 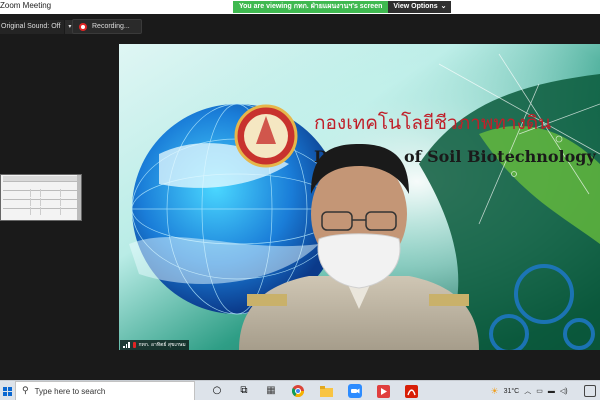 I want to click on taskbar-search-box: ⚲ Type here to search, so click(x=105, y=390).